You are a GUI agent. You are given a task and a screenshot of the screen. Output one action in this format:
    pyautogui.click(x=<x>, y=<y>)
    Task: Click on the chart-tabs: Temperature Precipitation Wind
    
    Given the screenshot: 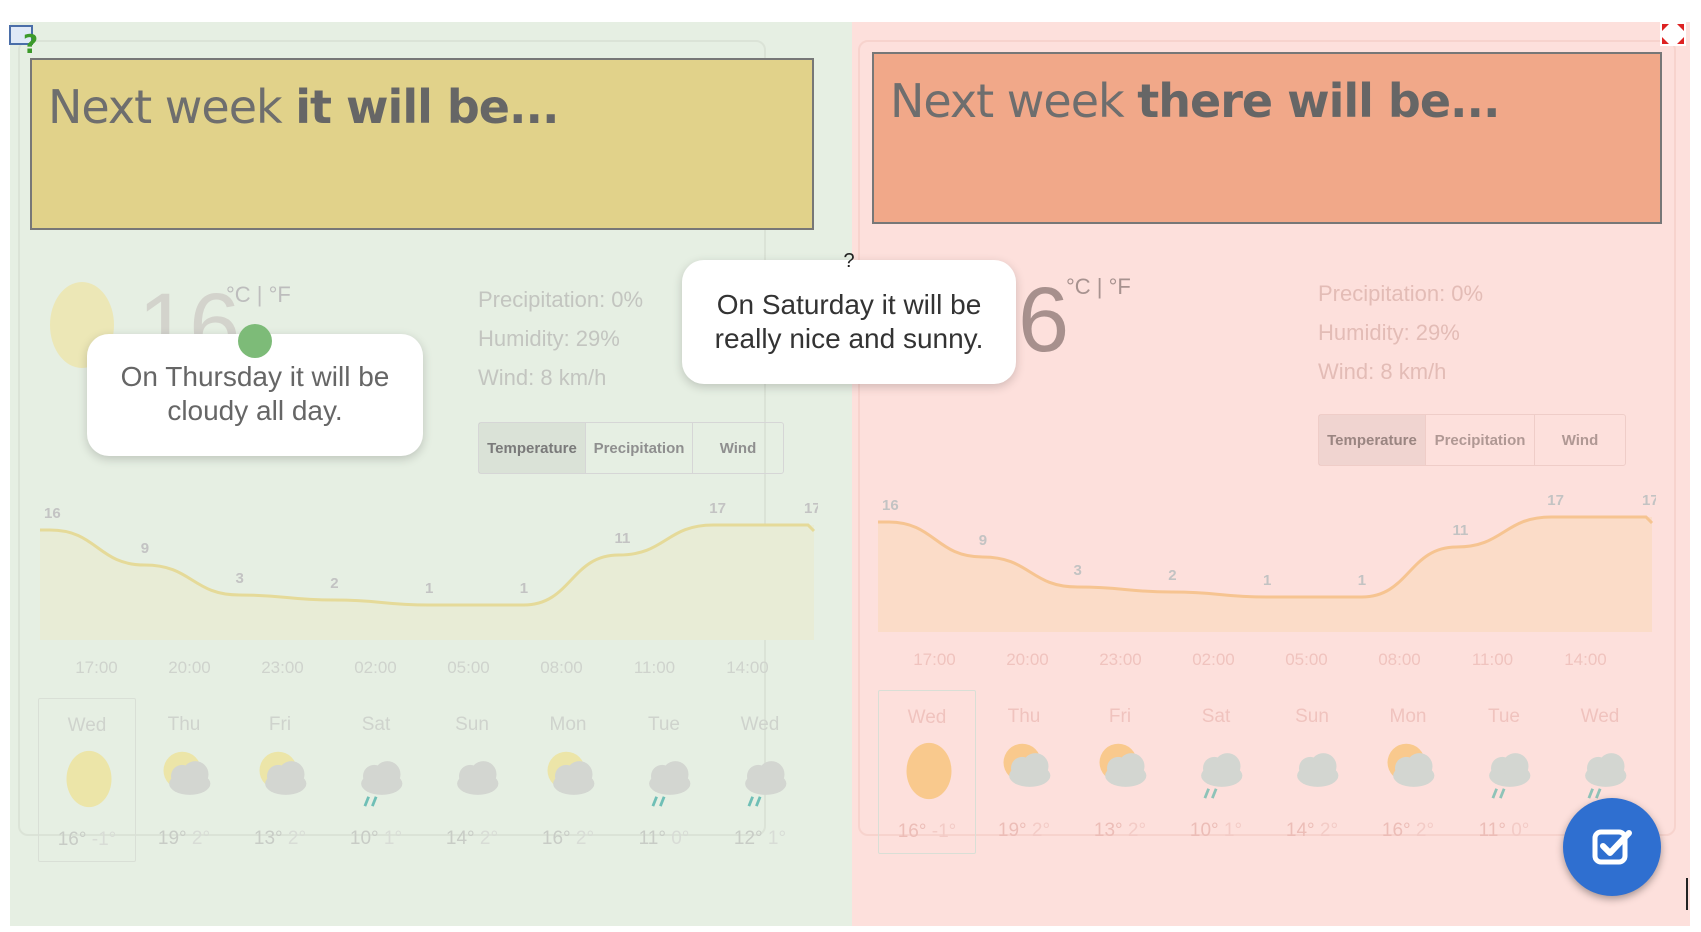 What is the action you would take?
    pyautogui.click(x=1472, y=440)
    